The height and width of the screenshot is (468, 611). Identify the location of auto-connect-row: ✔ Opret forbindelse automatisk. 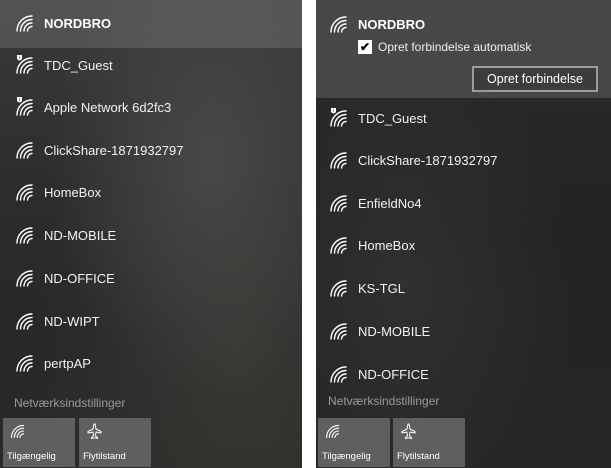
(444, 47).